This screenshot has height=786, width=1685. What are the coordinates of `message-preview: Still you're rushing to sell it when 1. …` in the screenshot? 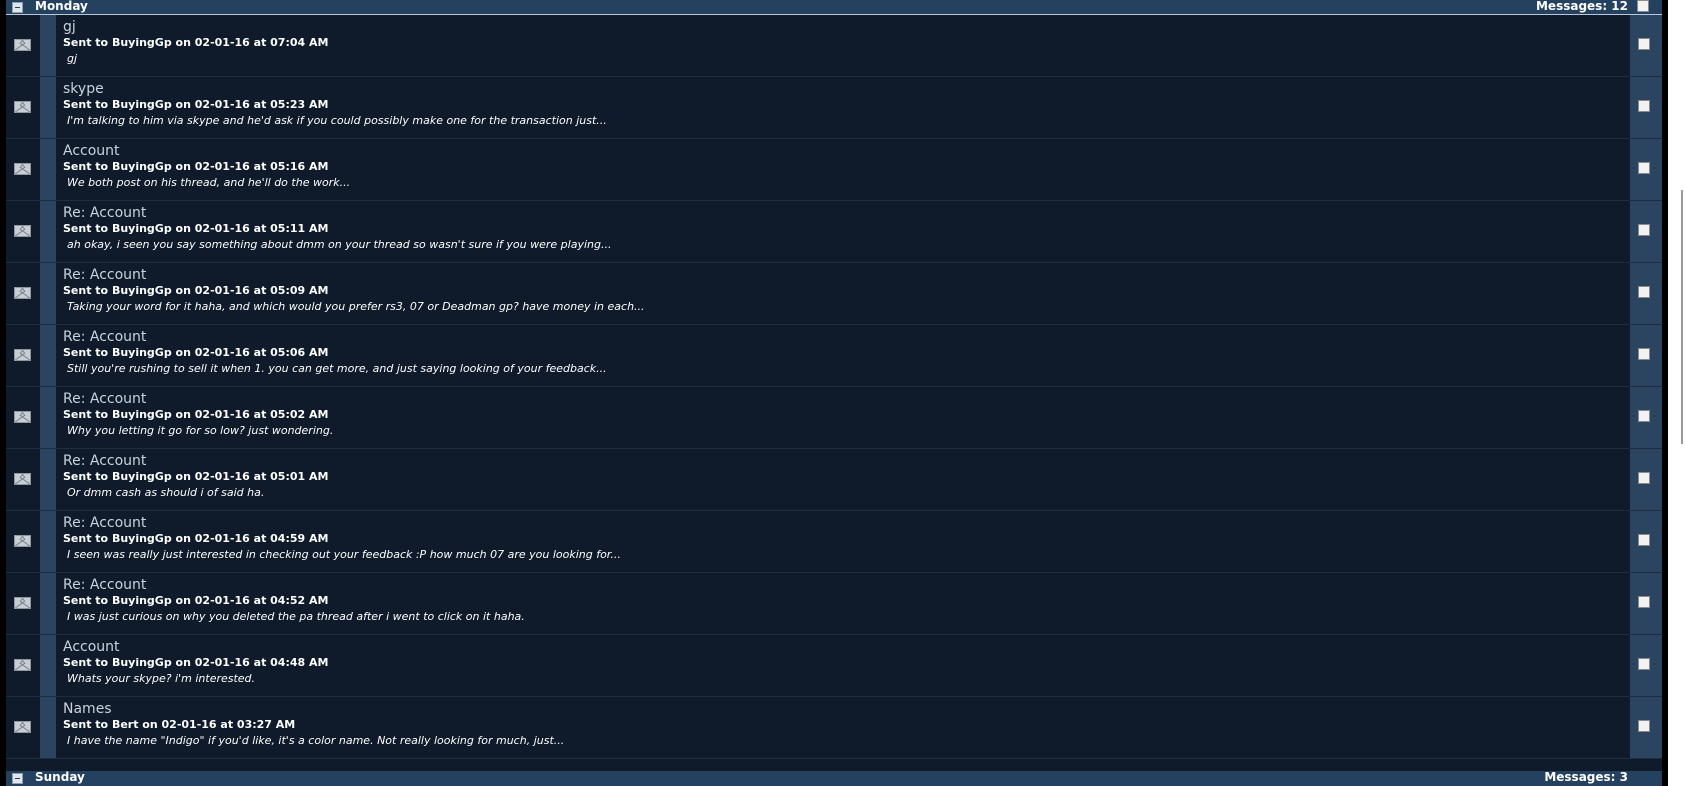 It's located at (337, 368).